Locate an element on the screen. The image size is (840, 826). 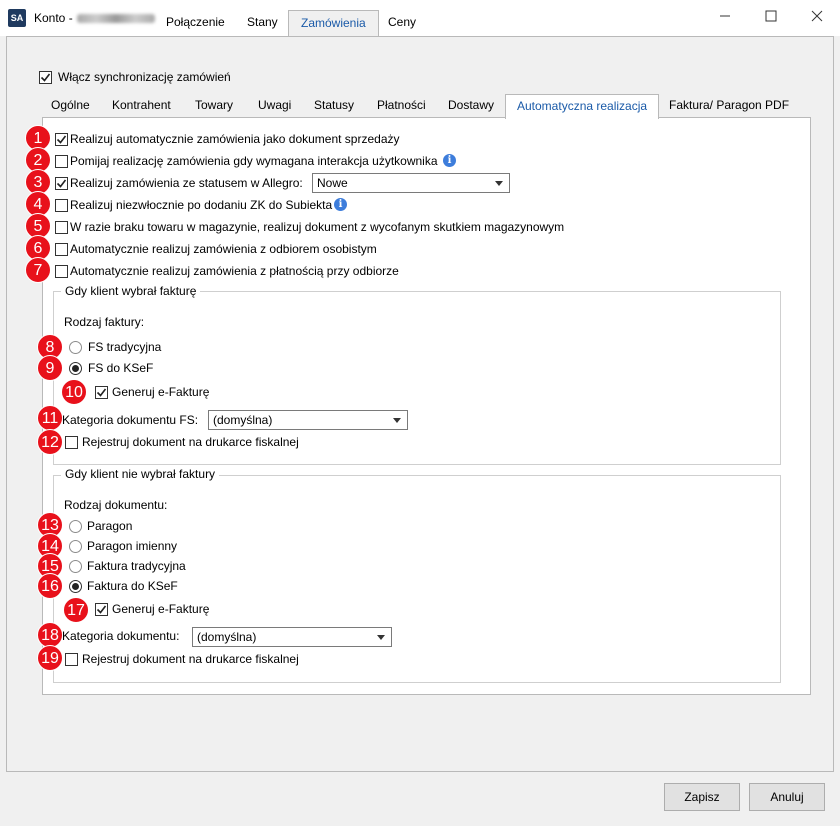
sync-checkbox is located at coordinates (45, 77).